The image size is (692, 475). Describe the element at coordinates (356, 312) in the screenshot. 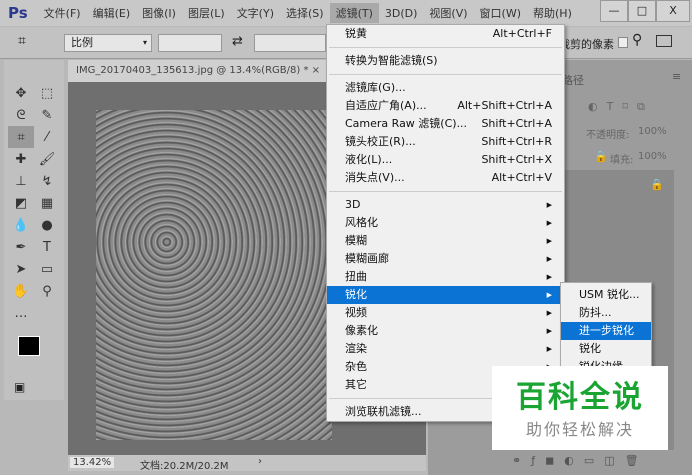

I see `menu-item-label: 视频` at that location.